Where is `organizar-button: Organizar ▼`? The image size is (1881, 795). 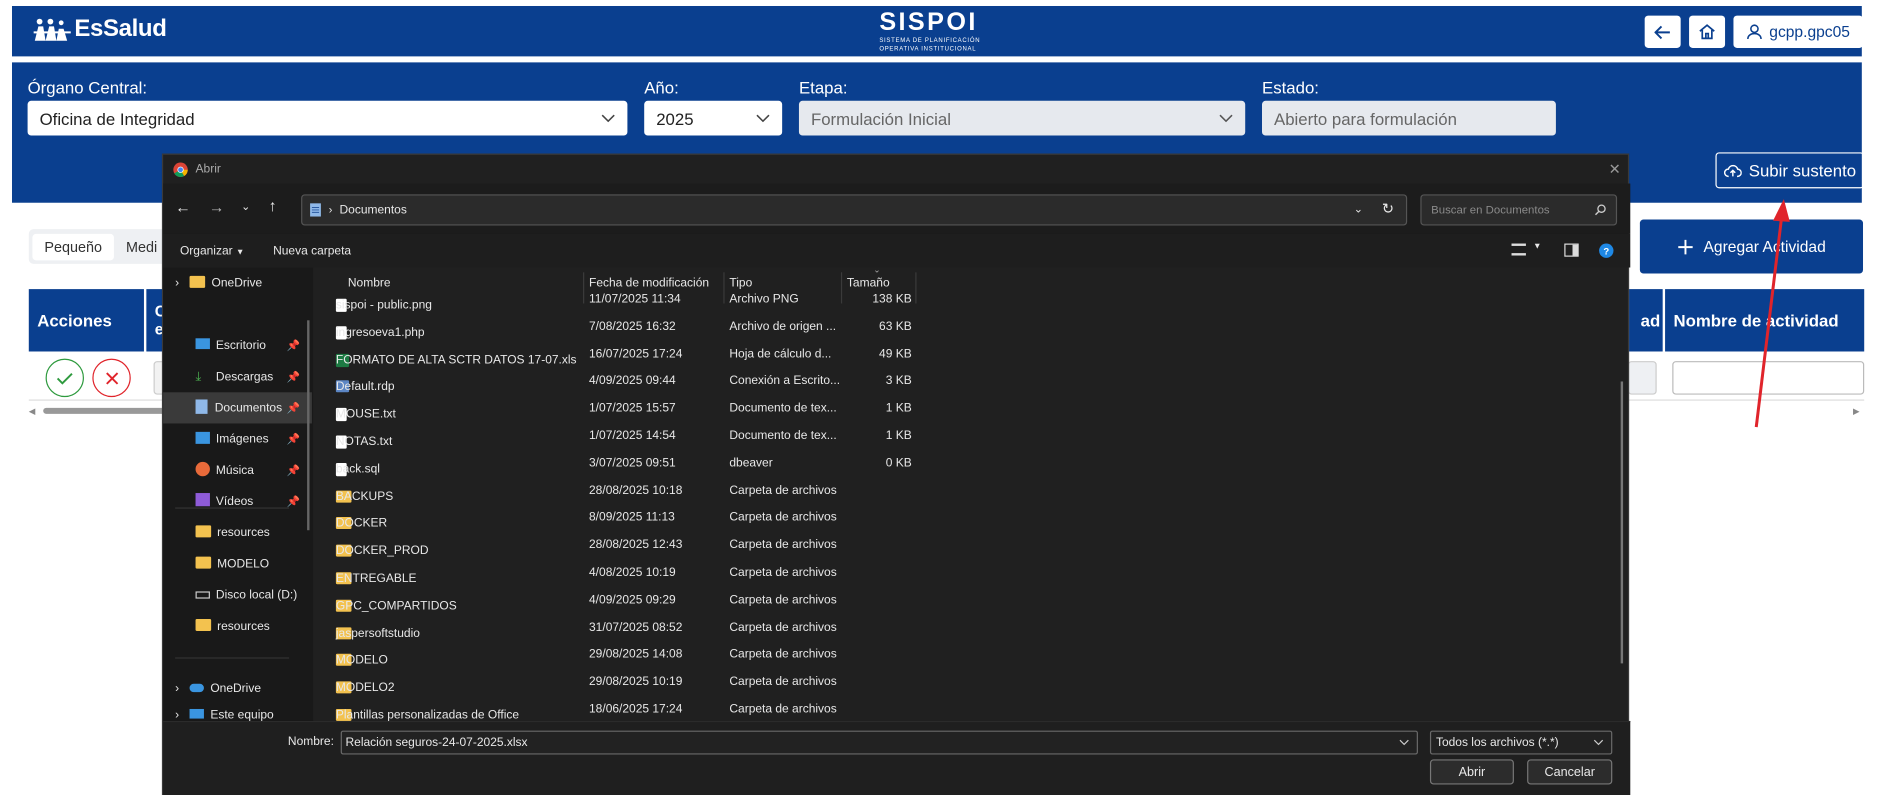
organizar-button: Organizar ▼ is located at coordinates (212, 250).